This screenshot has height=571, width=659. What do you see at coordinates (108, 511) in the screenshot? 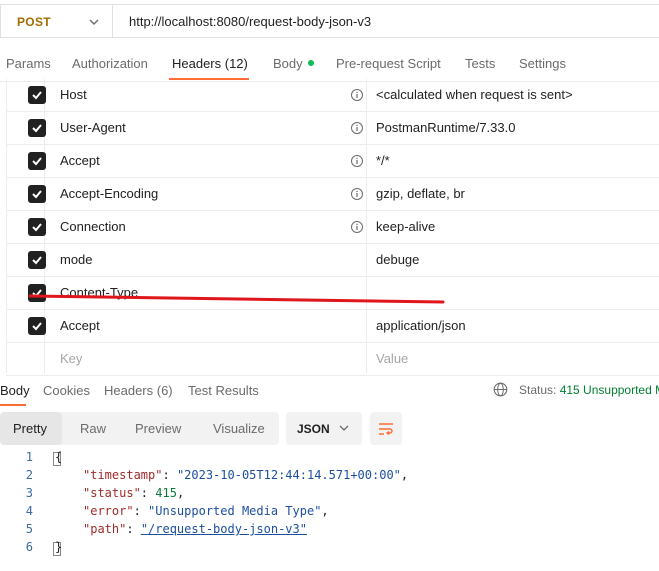
I see `json-key: "error"` at bounding box center [108, 511].